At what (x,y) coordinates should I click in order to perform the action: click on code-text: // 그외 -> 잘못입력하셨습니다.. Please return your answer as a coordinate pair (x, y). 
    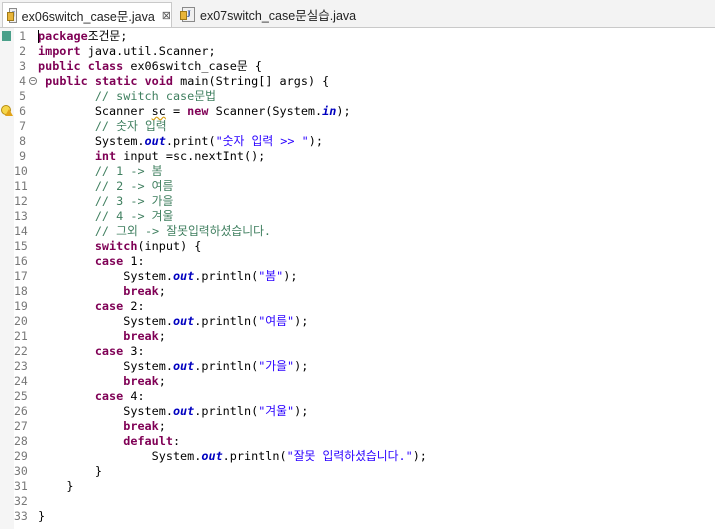
    Looking at the image, I should click on (154, 231).